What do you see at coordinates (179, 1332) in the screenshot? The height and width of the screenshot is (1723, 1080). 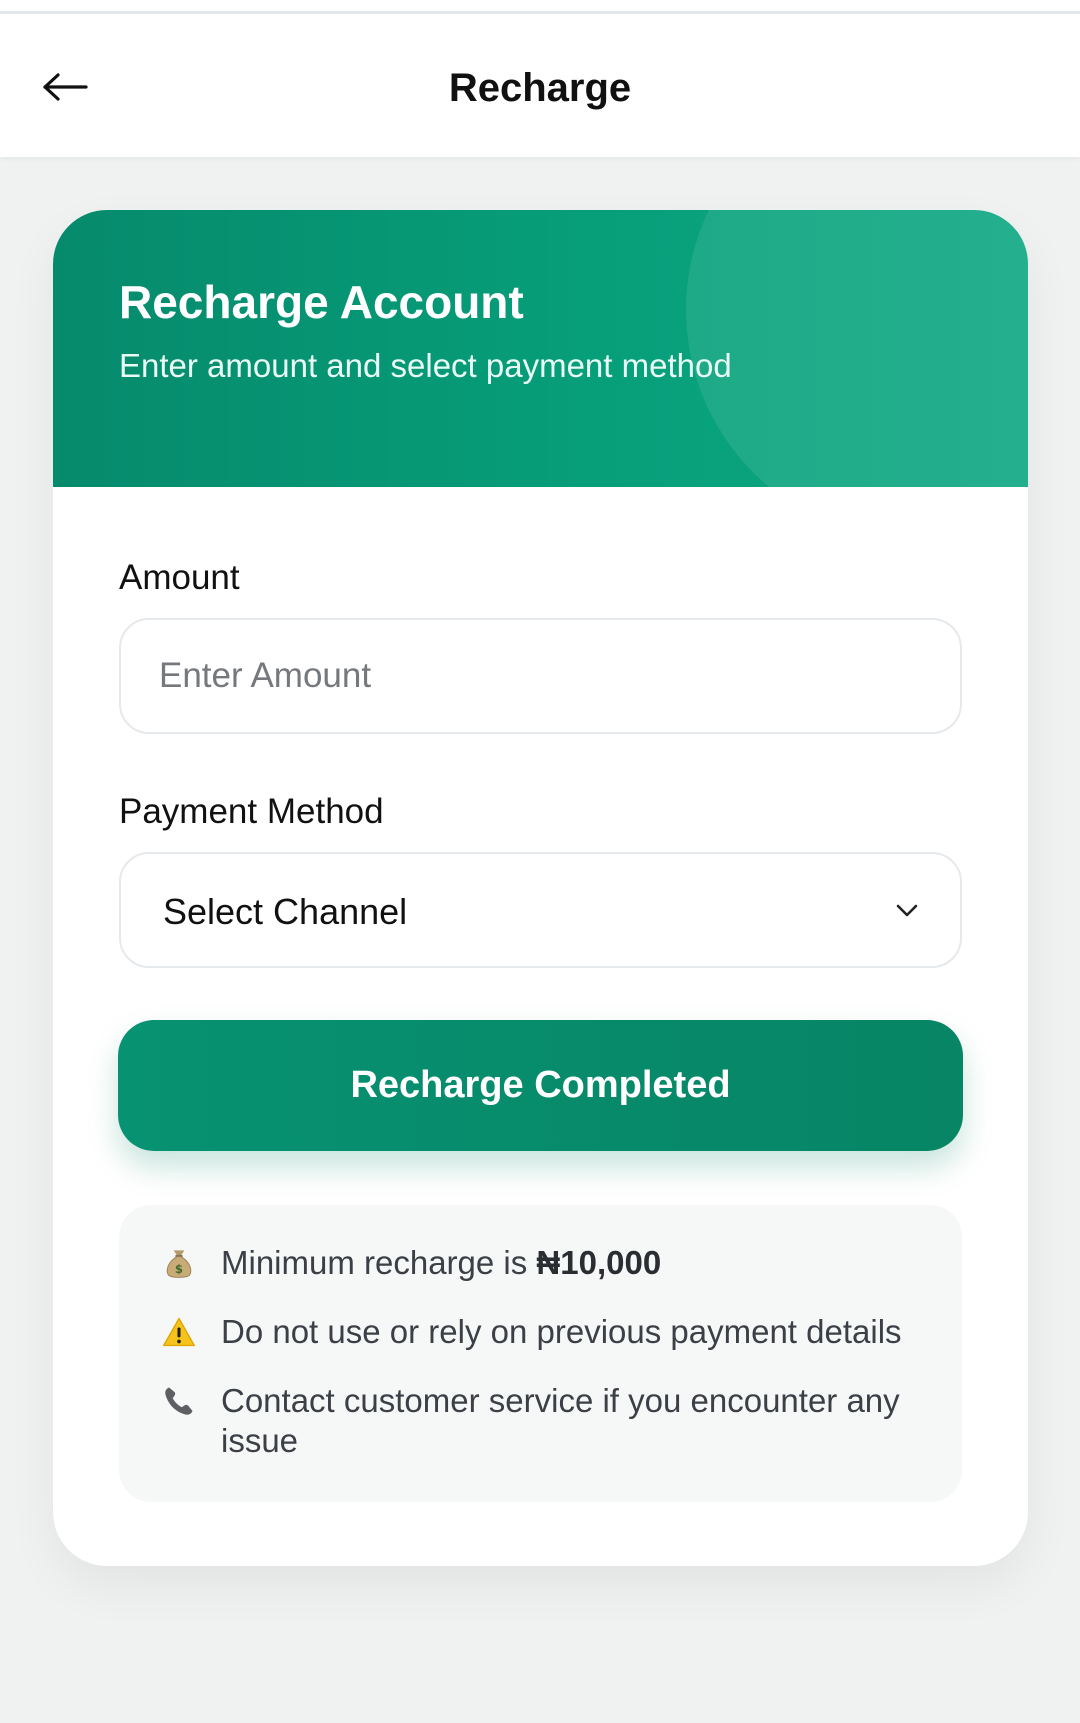 I see `warning-icon` at bounding box center [179, 1332].